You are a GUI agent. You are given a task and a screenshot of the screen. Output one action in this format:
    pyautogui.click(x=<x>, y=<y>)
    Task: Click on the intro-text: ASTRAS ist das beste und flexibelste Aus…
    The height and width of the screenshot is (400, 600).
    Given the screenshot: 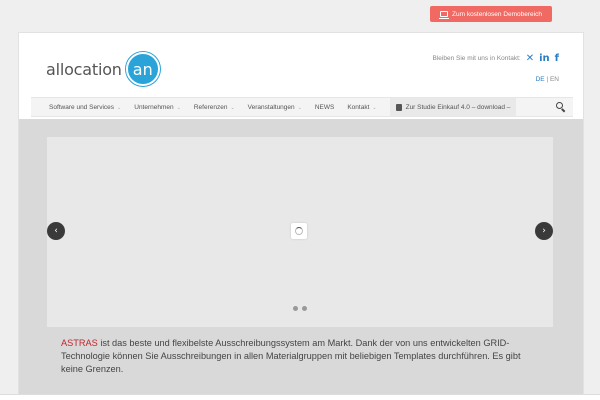 What is the action you would take?
    pyautogui.click(x=301, y=356)
    